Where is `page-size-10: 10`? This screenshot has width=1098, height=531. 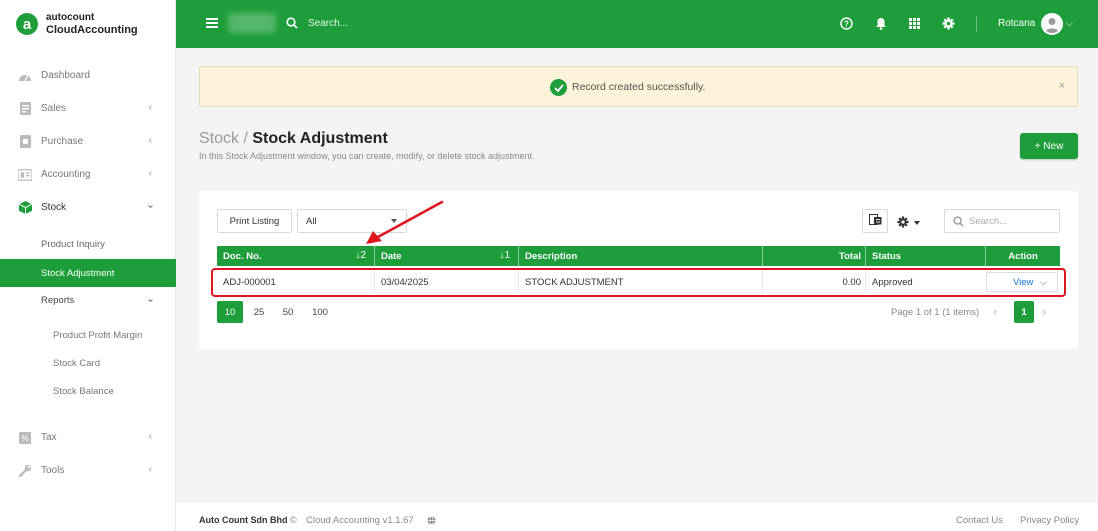
page-size-10: 10 is located at coordinates (230, 312).